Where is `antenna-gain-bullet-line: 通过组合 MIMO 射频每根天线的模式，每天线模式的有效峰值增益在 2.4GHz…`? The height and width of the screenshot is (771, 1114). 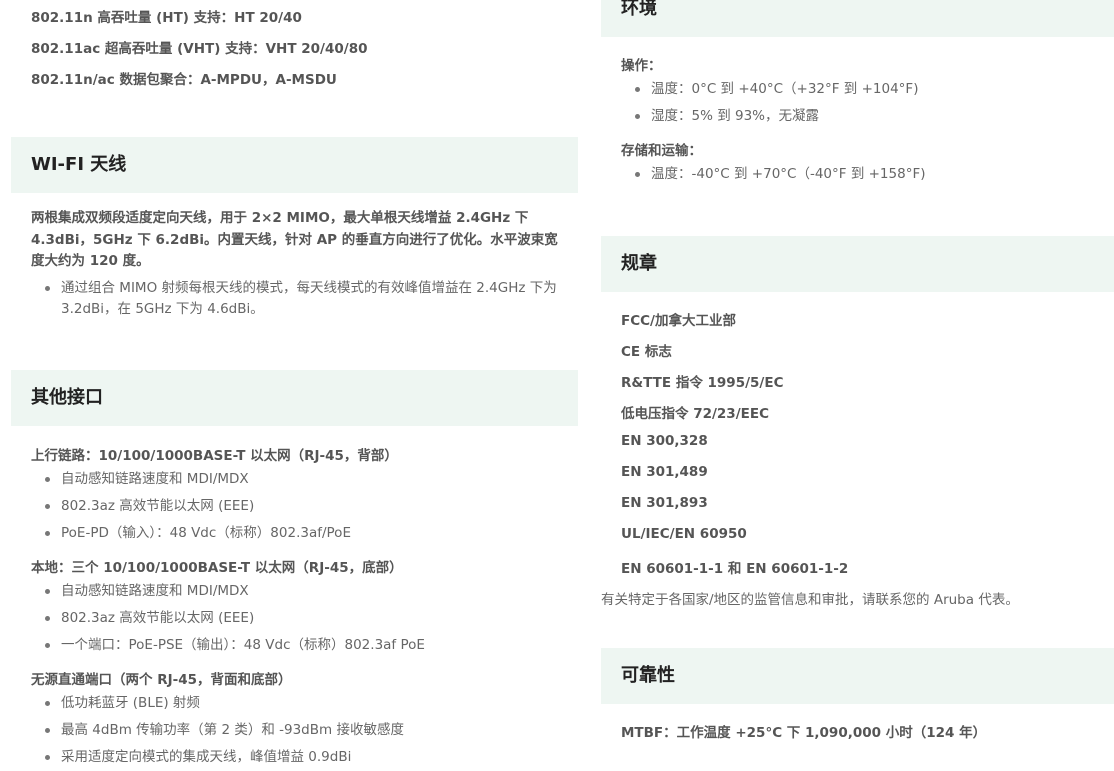 antenna-gain-bullet-line: 通过组合 MIMO 射频每根天线的模式，每天线模式的有效峰值增益在 2.4GHz… is located at coordinates (309, 288).